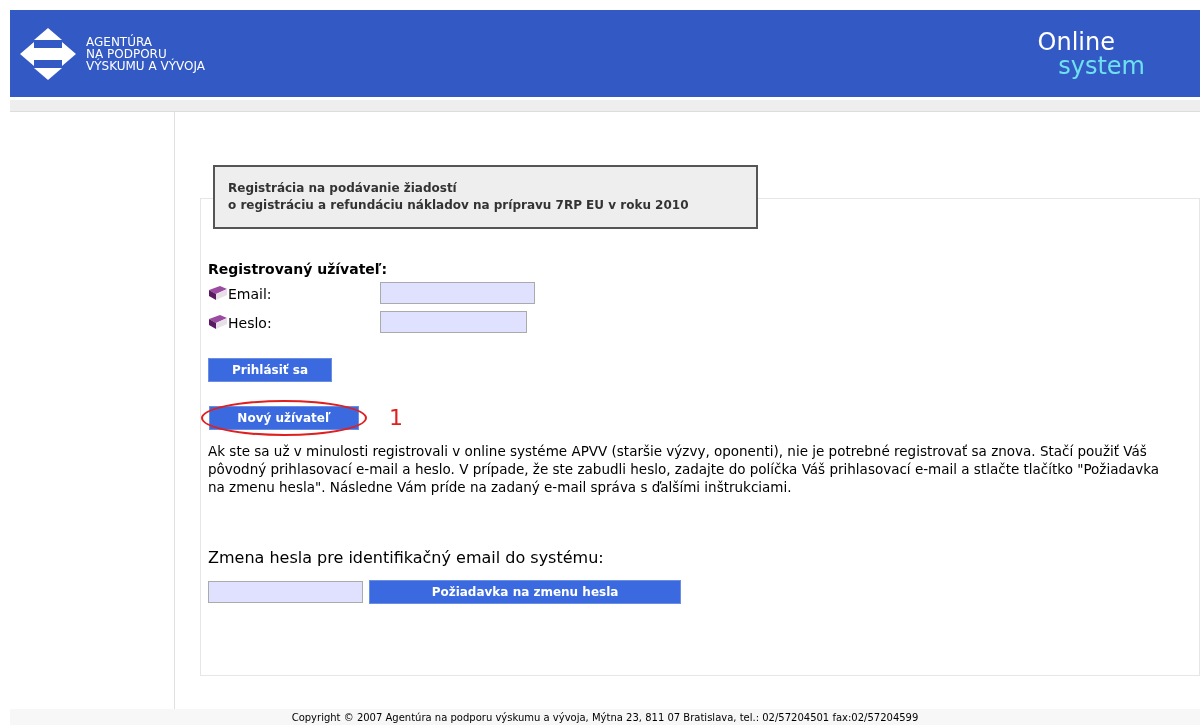 The image size is (1200, 726). I want to click on logo-icon, so click(48, 53).